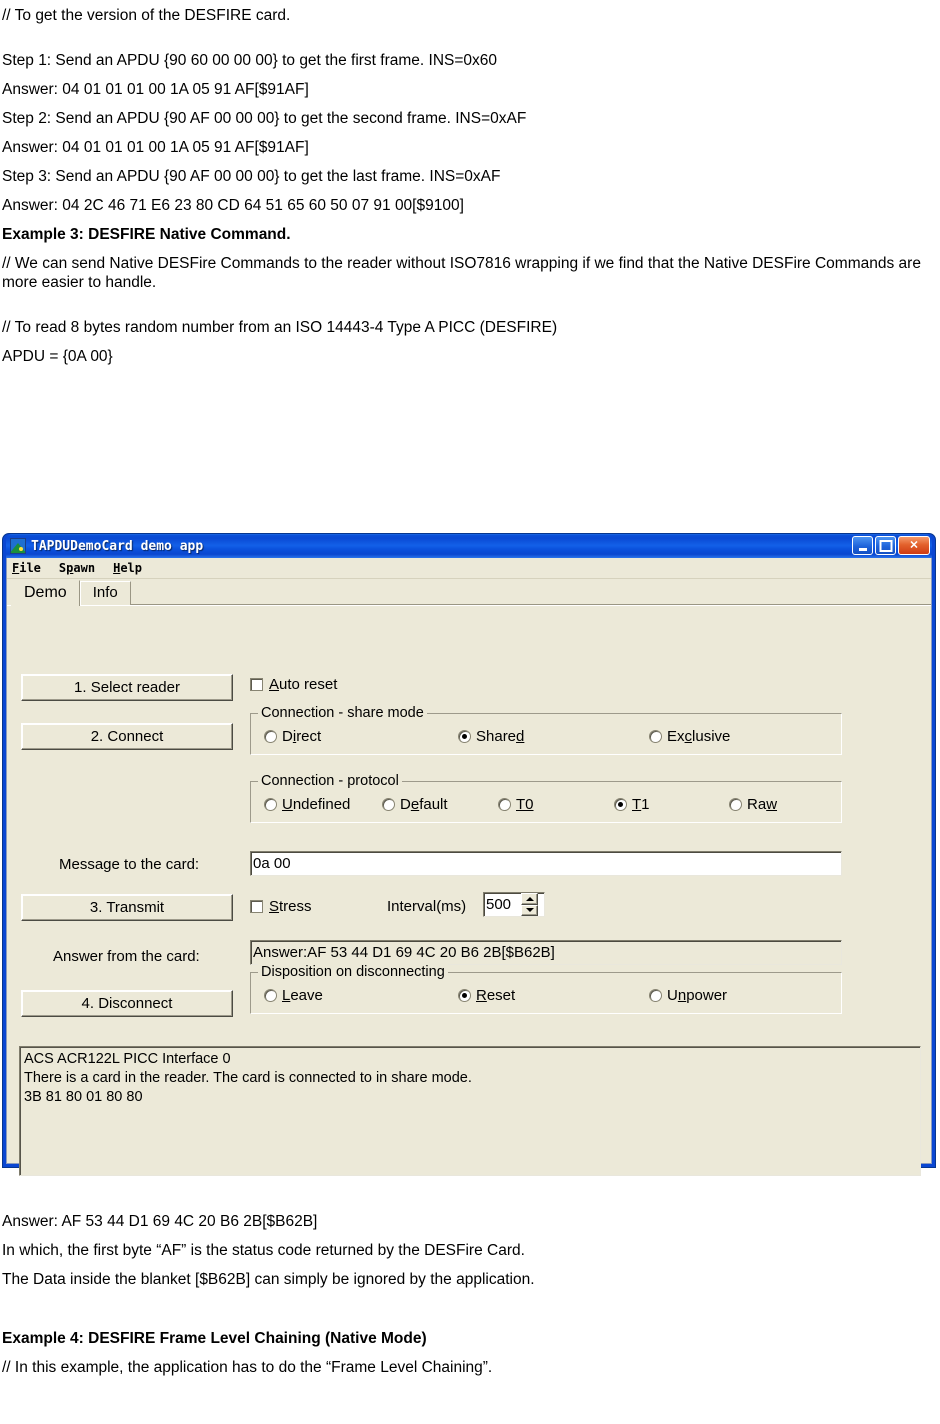  I want to click on close-icon: ✕, so click(914, 545).